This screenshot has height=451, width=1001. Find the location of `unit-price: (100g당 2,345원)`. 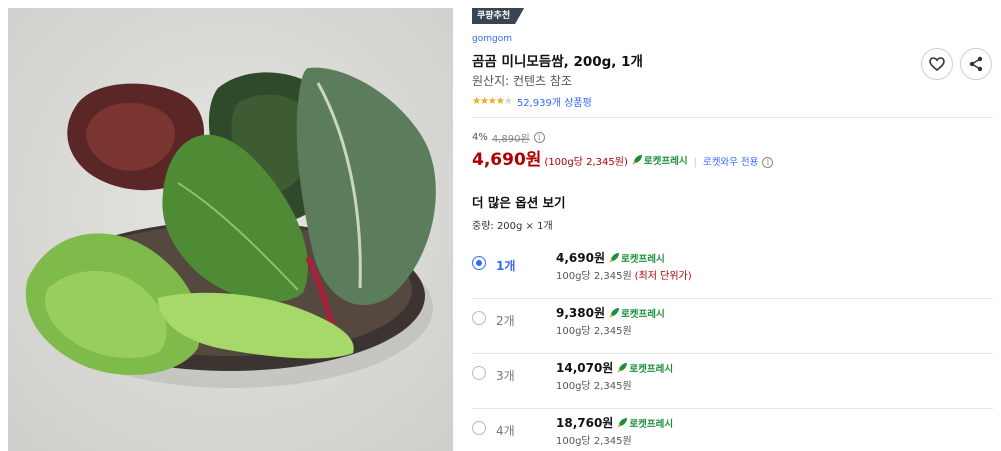

unit-price: (100g당 2,345원) is located at coordinates (586, 162).